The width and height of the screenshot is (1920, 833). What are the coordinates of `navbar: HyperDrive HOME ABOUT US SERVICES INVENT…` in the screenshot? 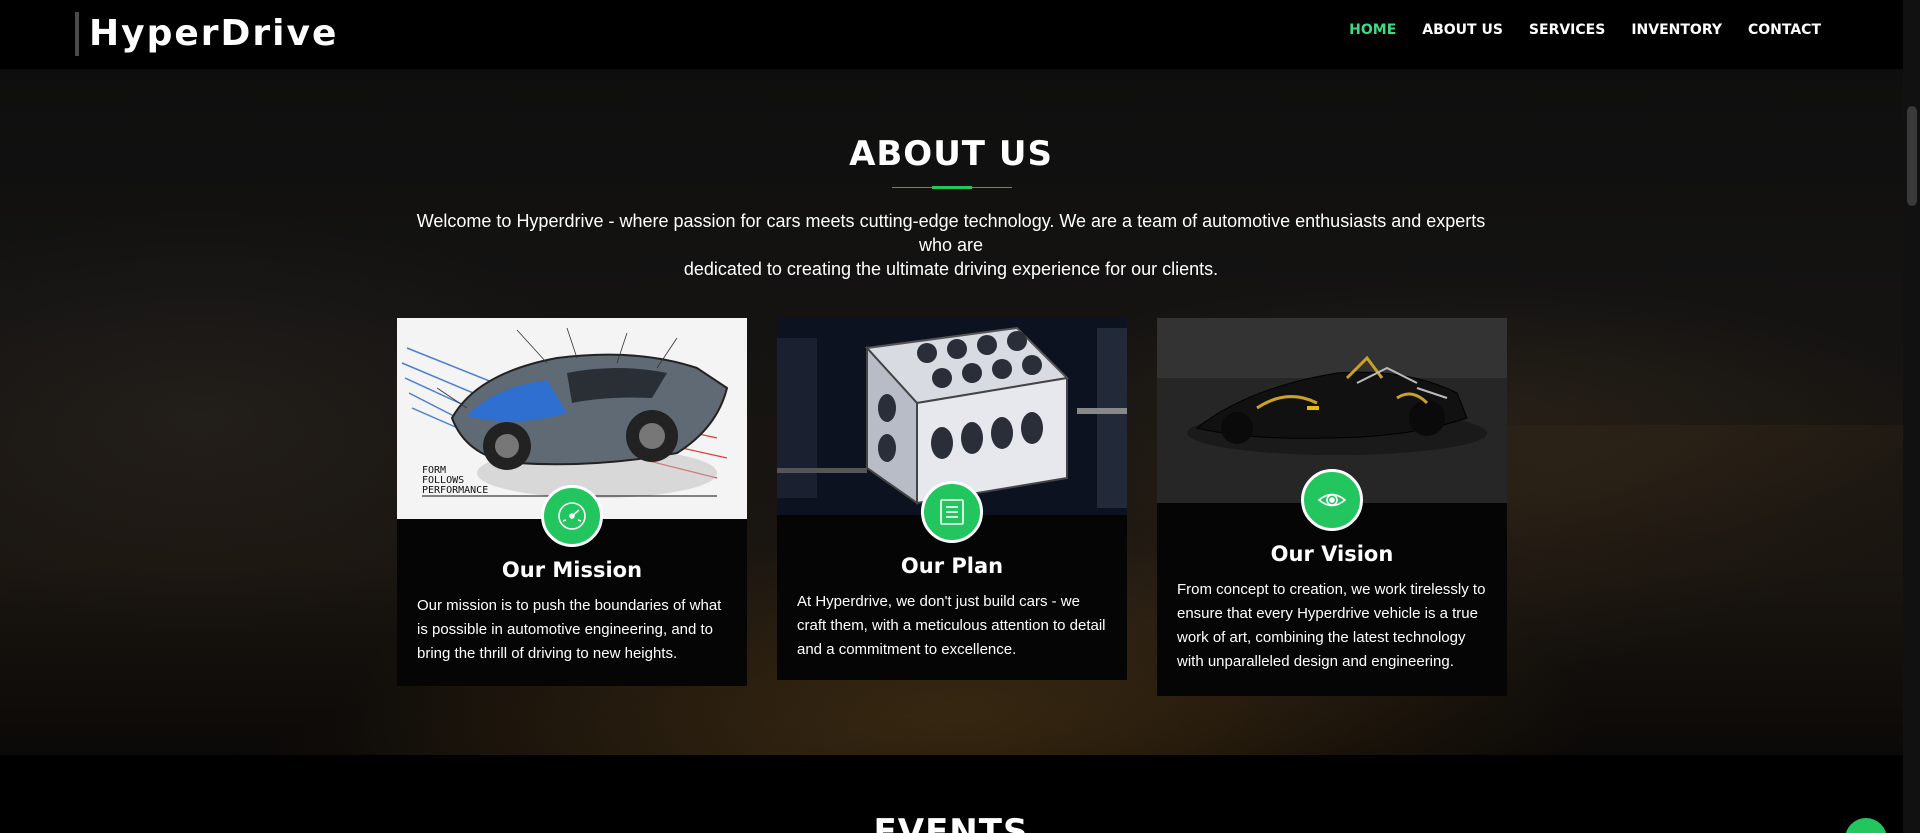 It's located at (960, 34).